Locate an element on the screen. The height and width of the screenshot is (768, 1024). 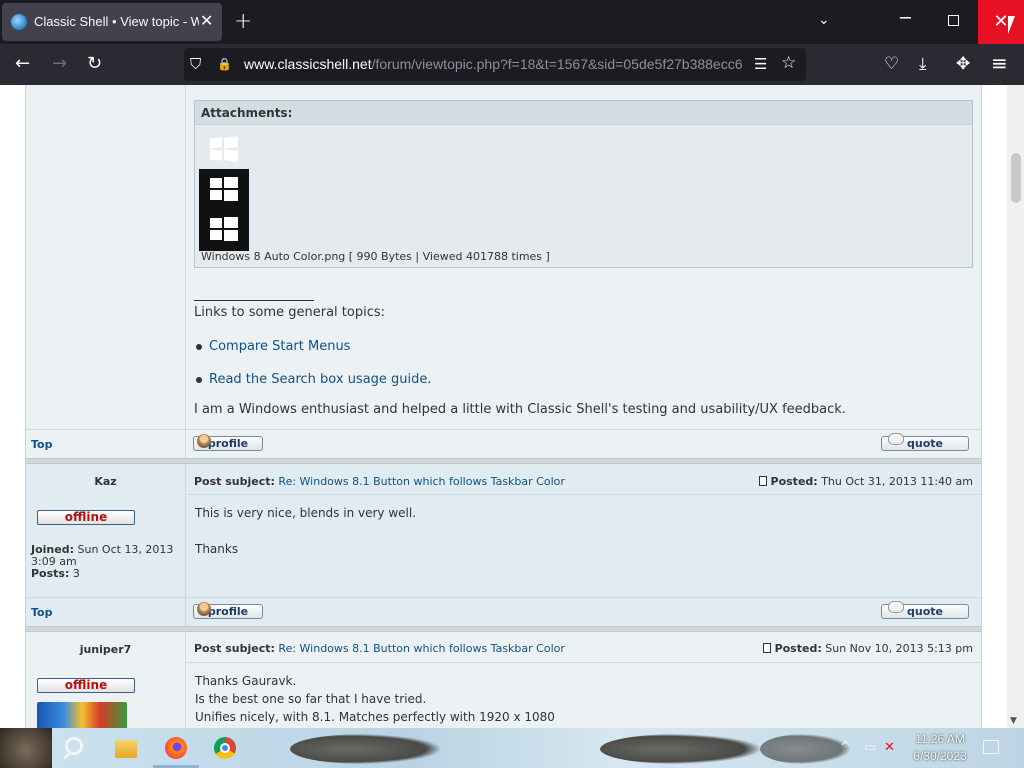
period: . is located at coordinates (429, 379).